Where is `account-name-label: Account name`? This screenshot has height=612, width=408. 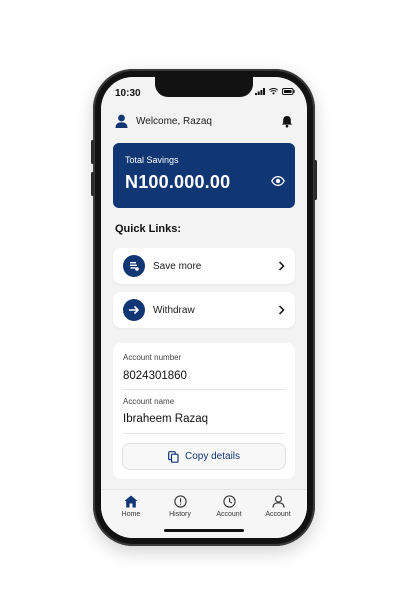 account-name-label: Account name is located at coordinates (149, 401).